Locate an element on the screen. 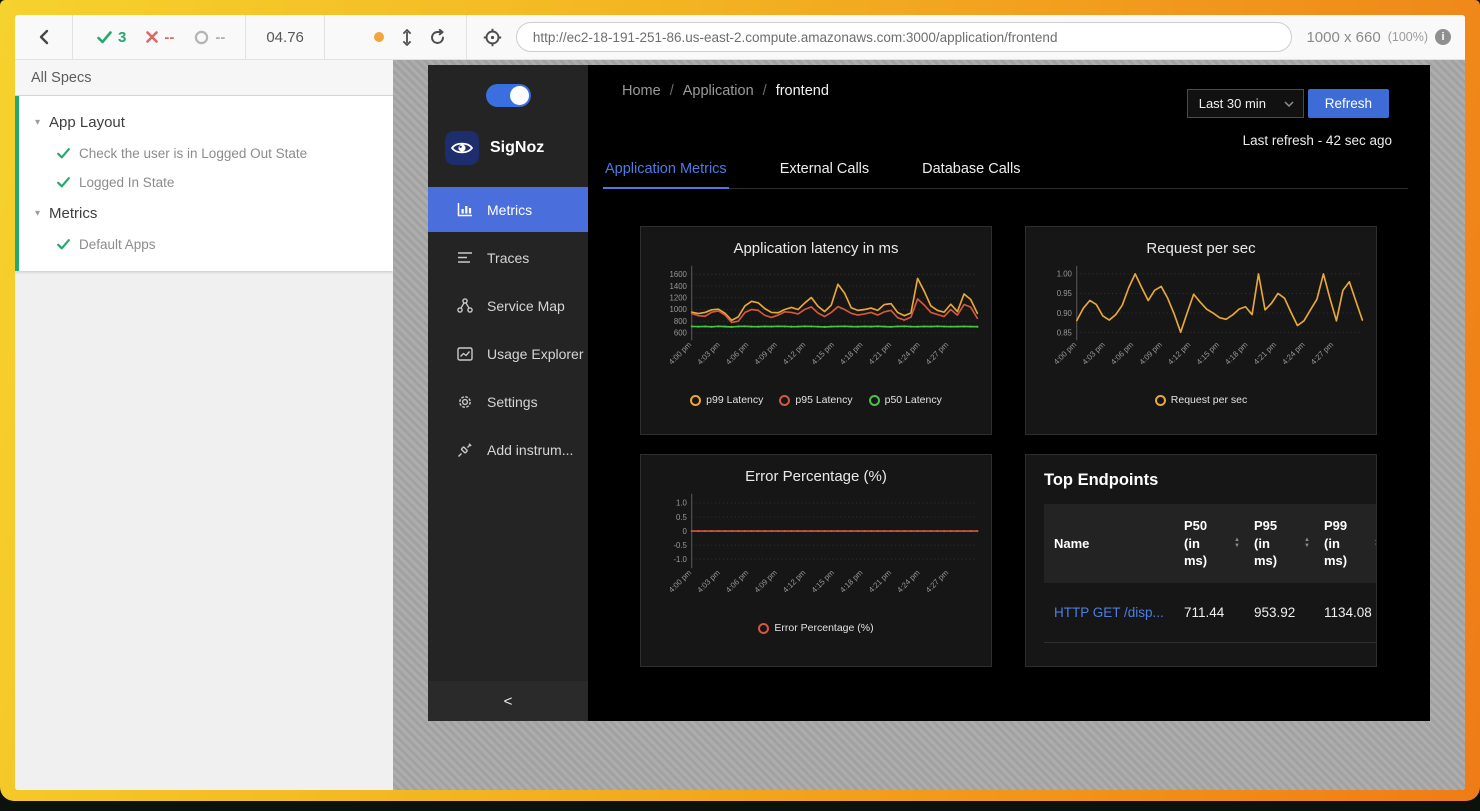  chart-legend: Request per sec is located at coordinates (1201, 400).